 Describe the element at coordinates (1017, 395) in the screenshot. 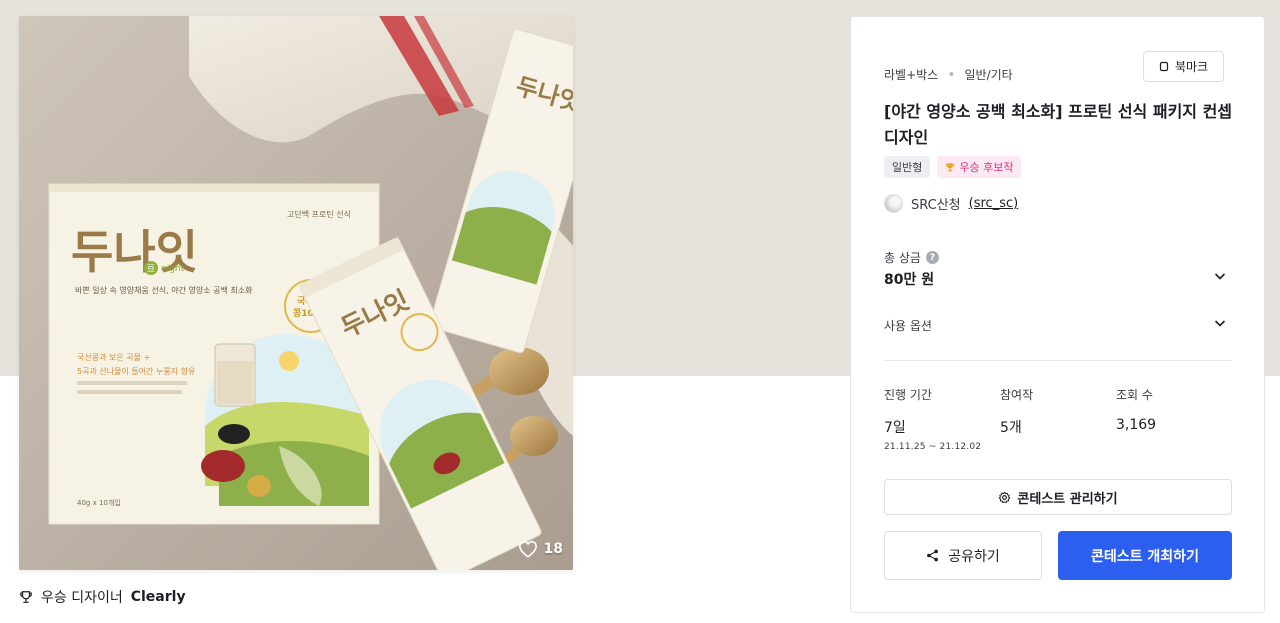

I see `entries-label: 참여작` at that location.